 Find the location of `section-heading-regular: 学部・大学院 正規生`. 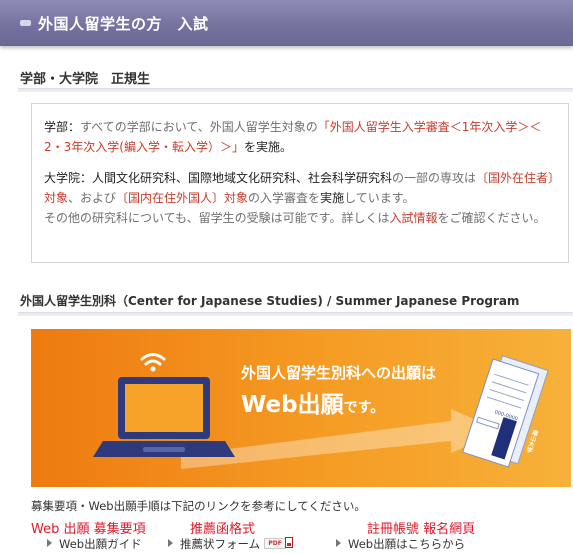

section-heading-regular: 学部・大学院 正規生 is located at coordinates (85, 79).